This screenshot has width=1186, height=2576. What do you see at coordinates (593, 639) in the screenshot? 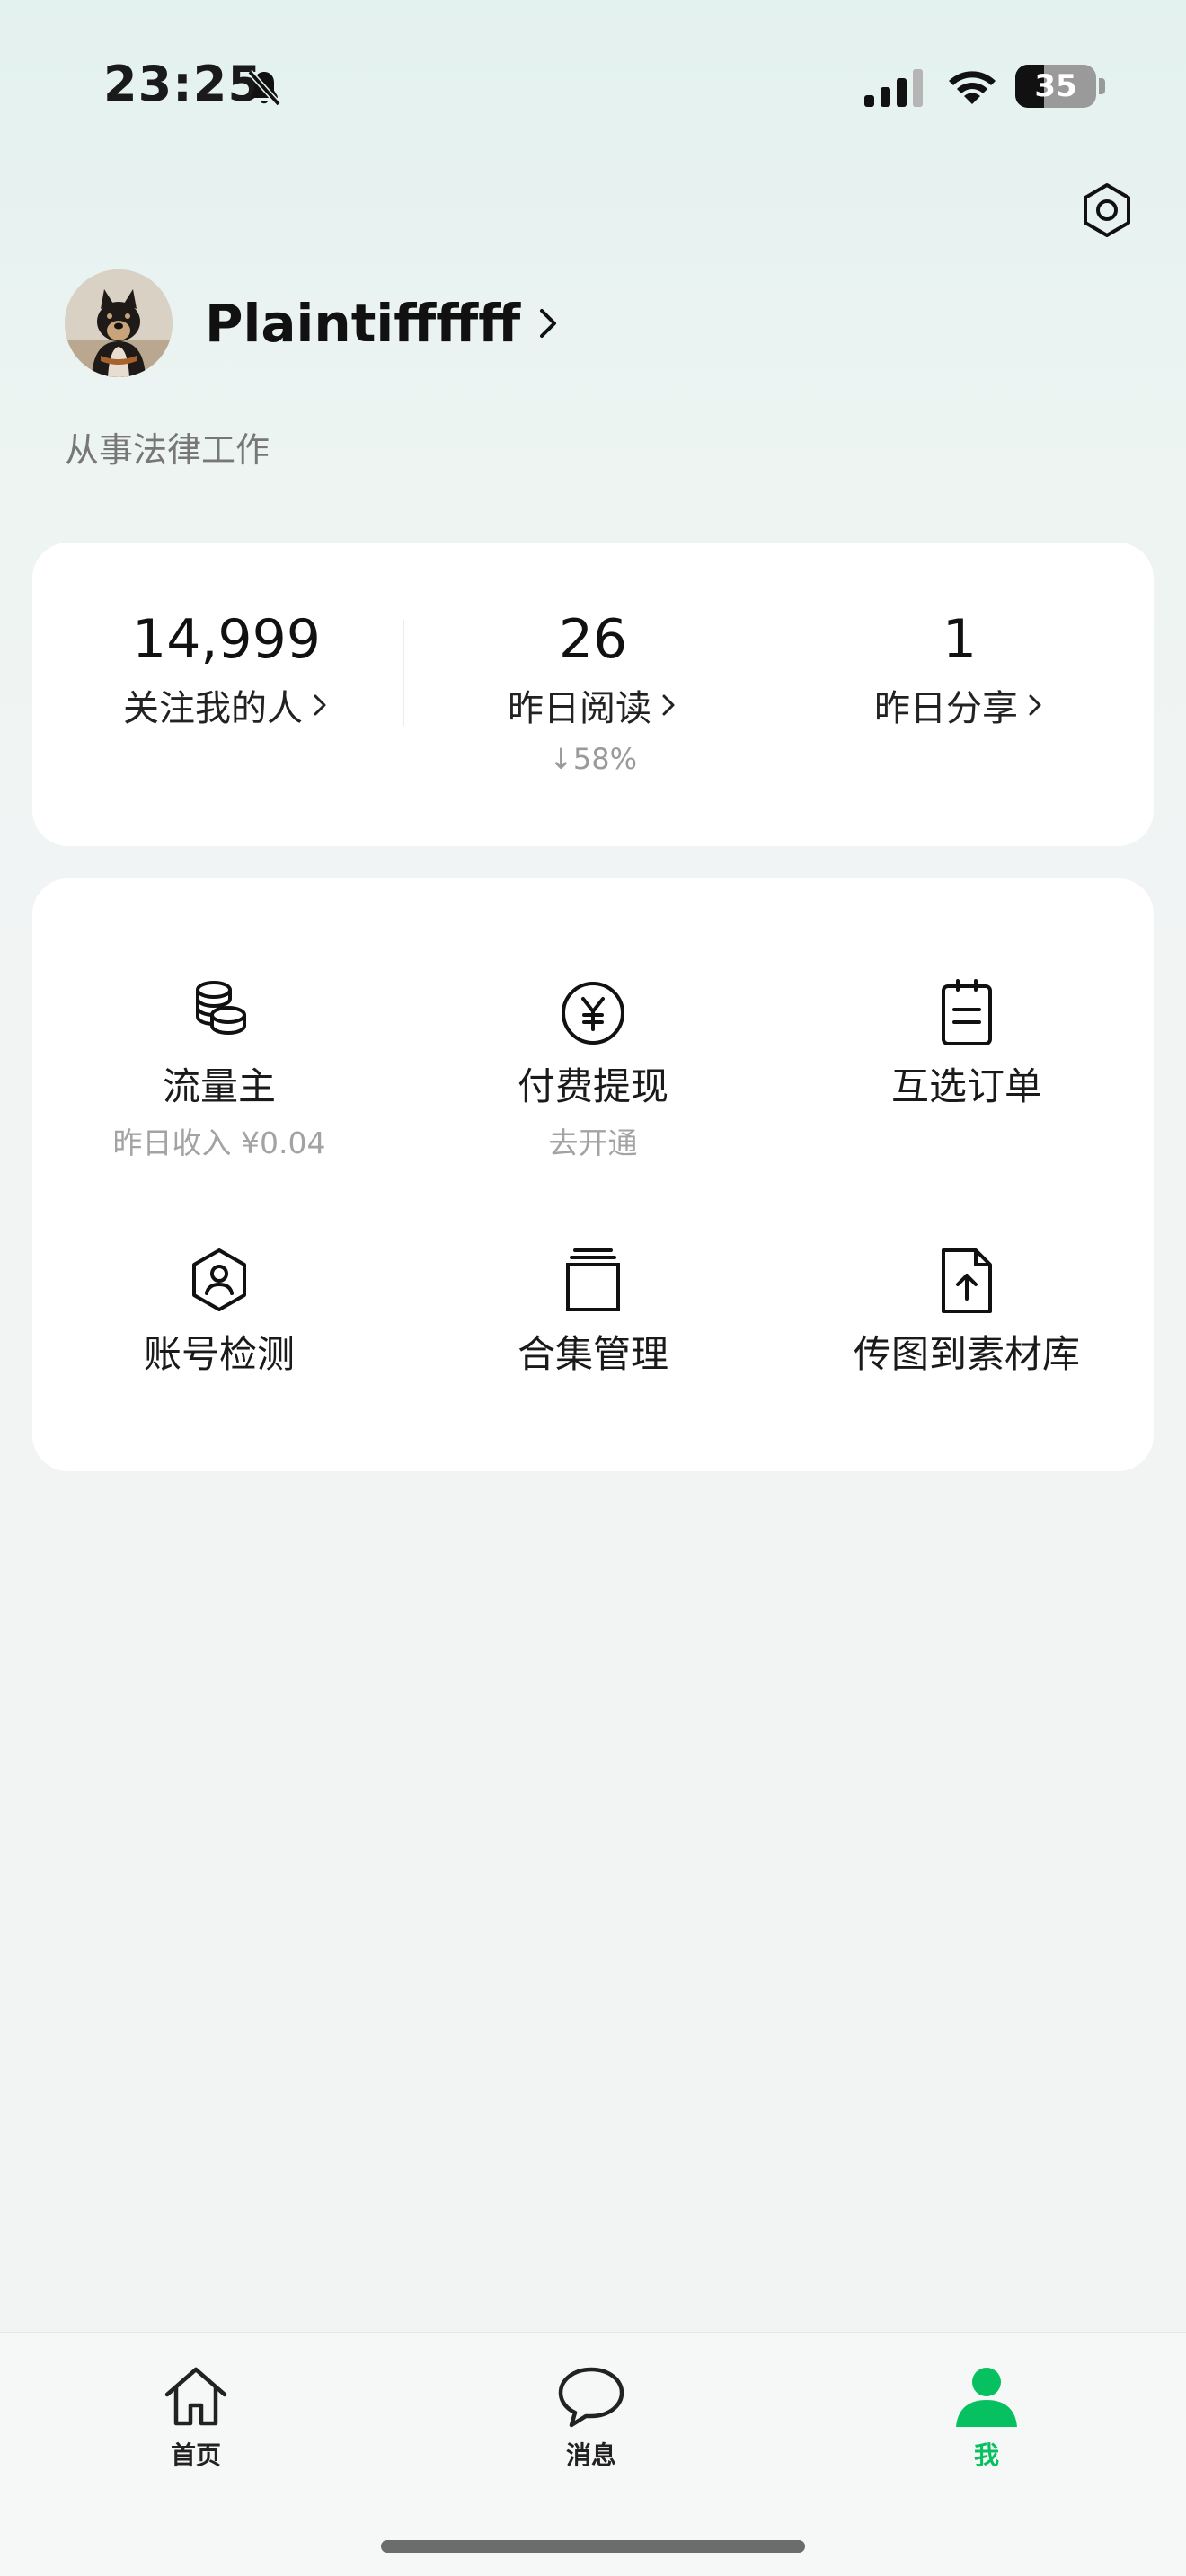
I see `stat-value: 26` at bounding box center [593, 639].